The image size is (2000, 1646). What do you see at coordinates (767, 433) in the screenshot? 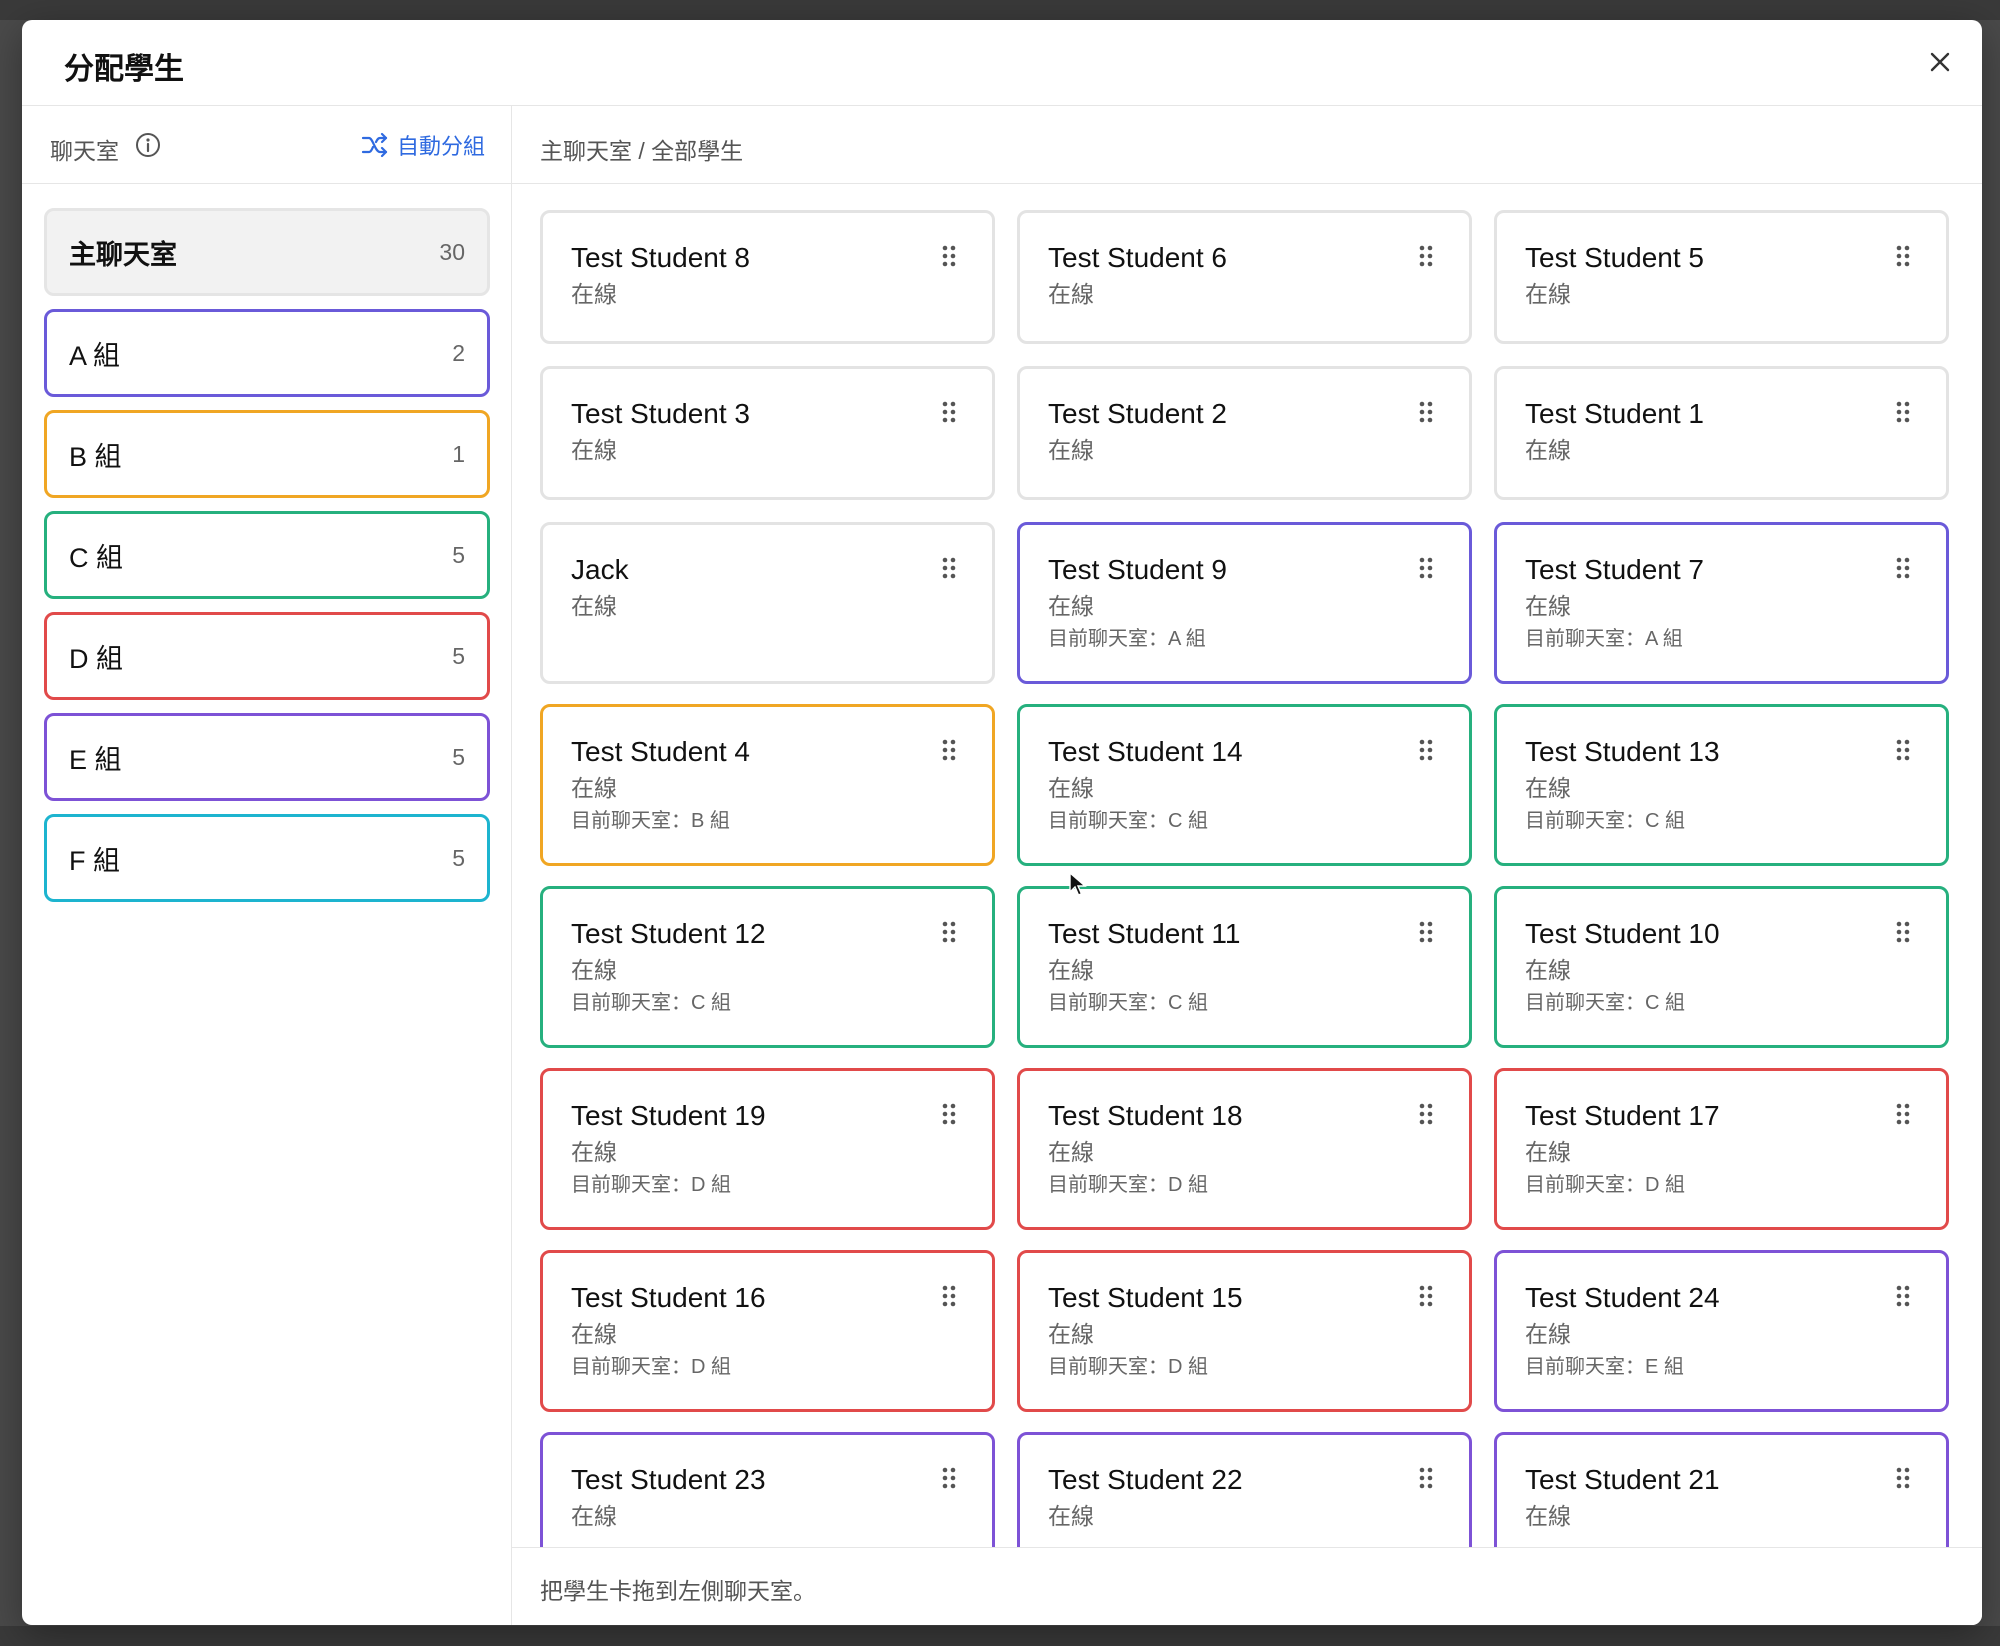
I see `student-card: Test Student 3 在線` at bounding box center [767, 433].